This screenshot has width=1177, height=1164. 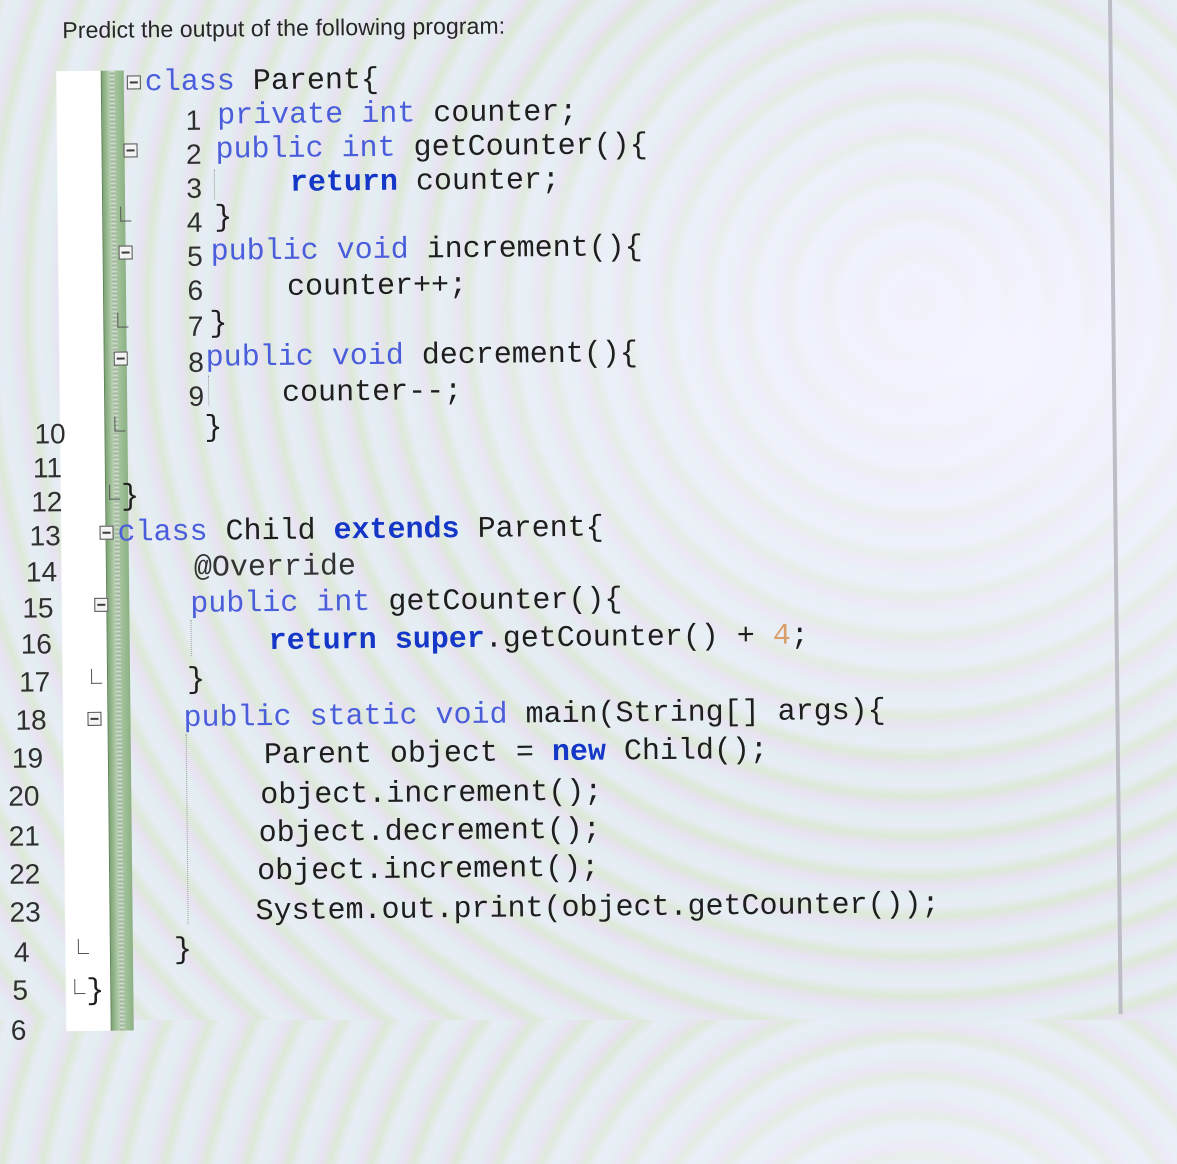 I want to click on line-number: 6, so click(x=18, y=1030).